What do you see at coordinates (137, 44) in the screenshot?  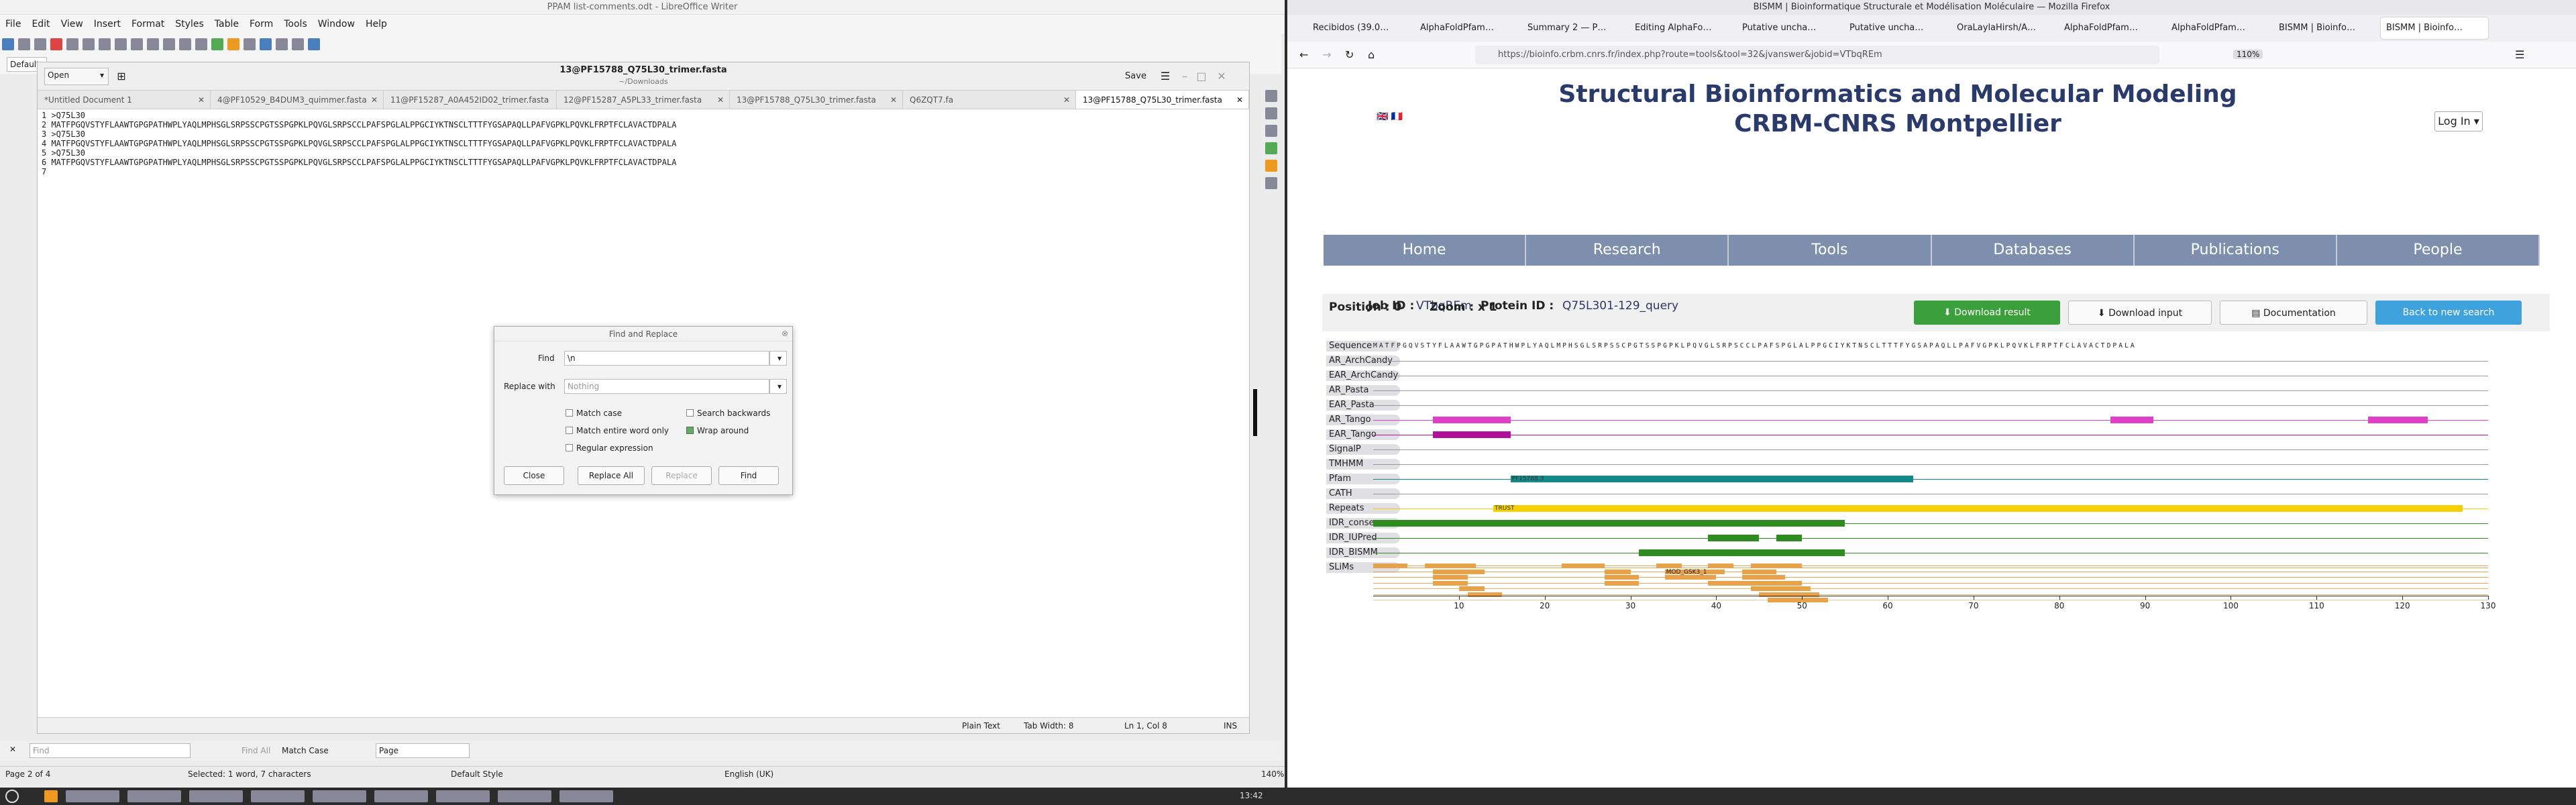 I see `undo-icon` at bounding box center [137, 44].